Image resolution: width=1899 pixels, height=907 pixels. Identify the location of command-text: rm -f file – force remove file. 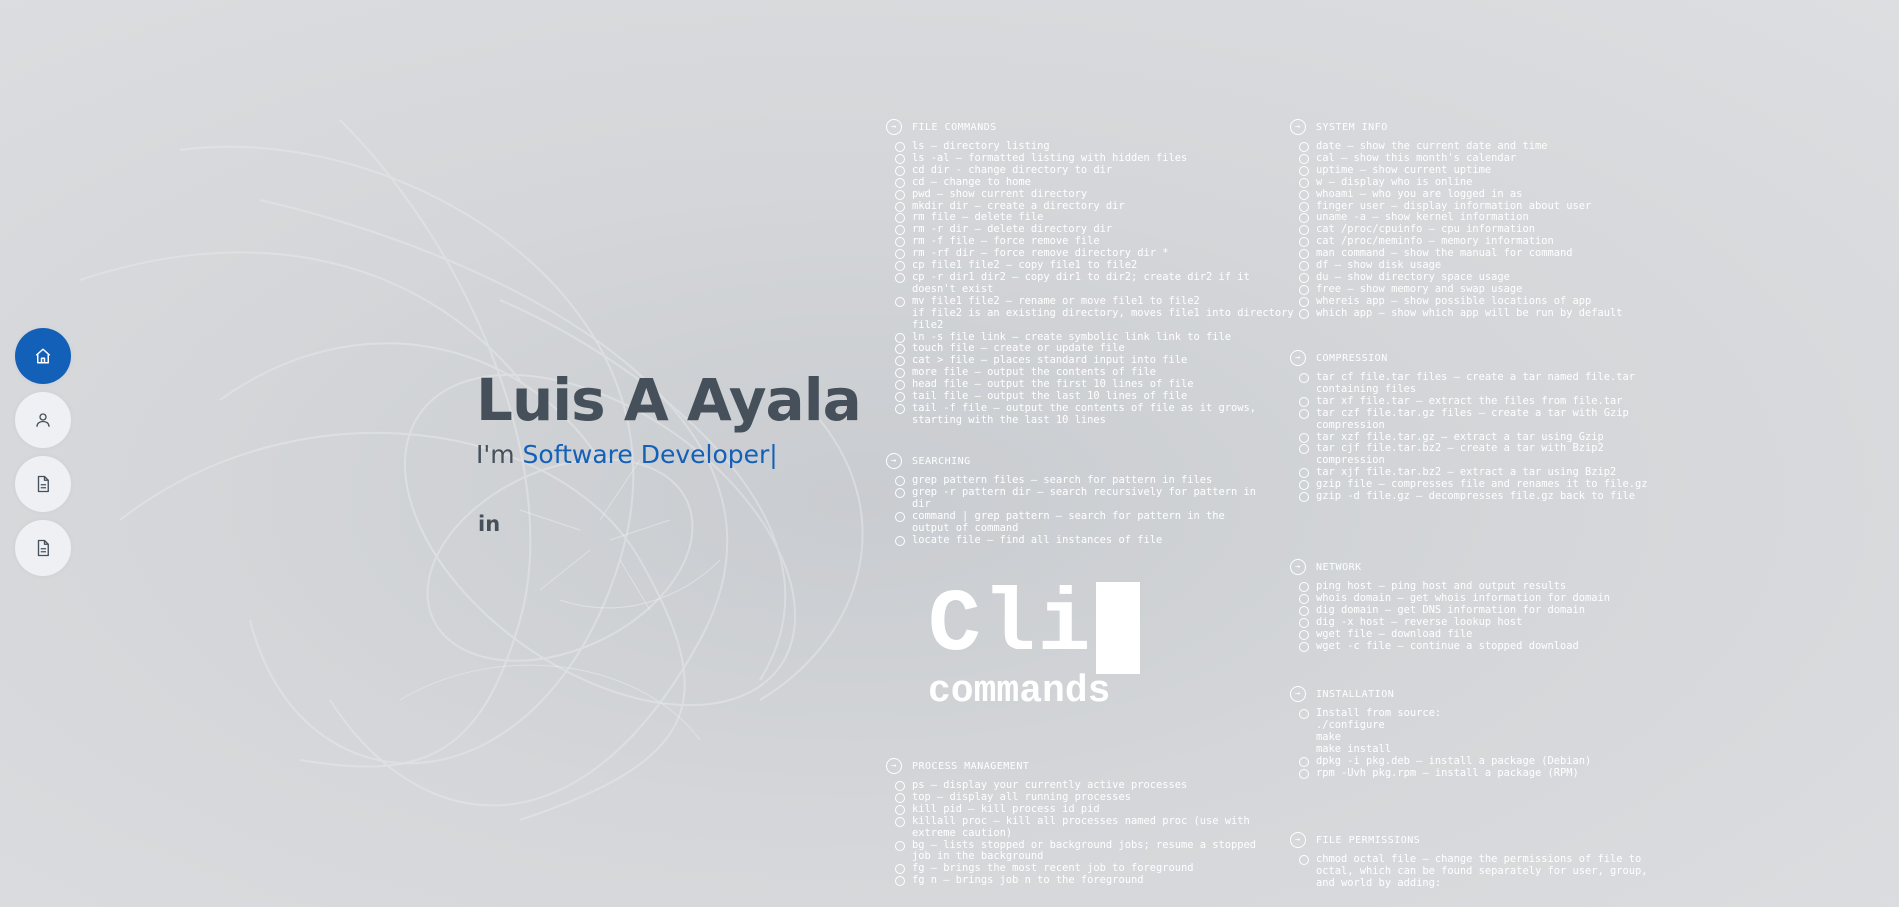
(1006, 241).